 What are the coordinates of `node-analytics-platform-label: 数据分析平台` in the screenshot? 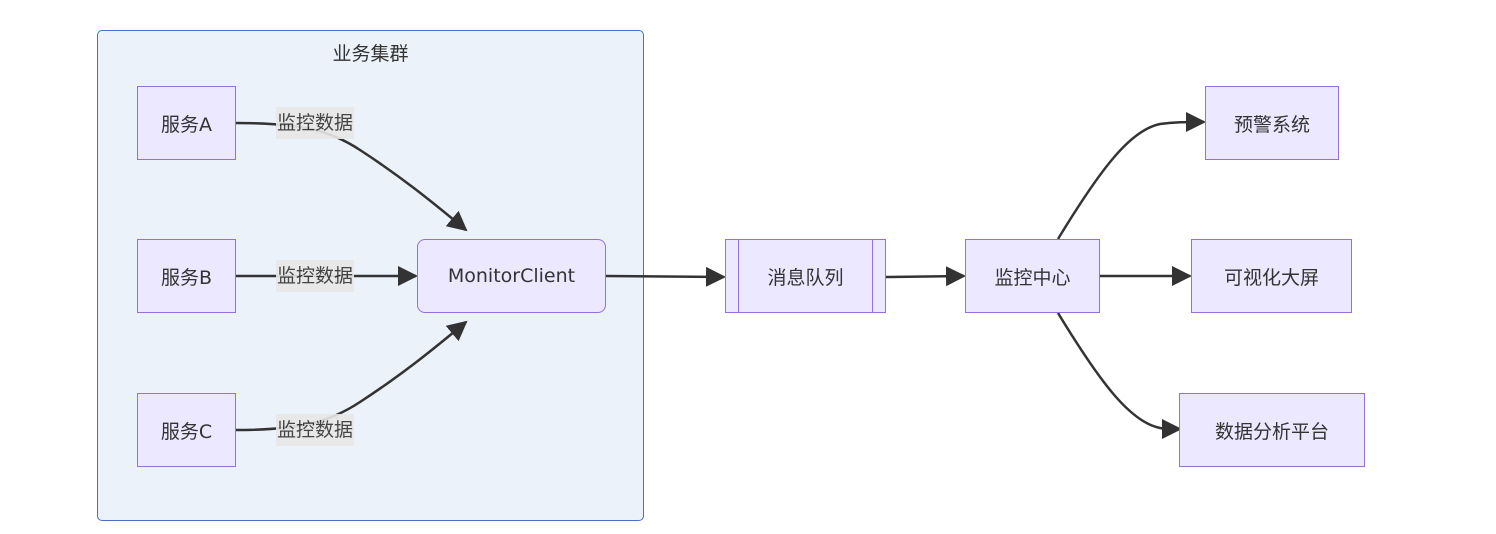 It's located at (1271, 431).